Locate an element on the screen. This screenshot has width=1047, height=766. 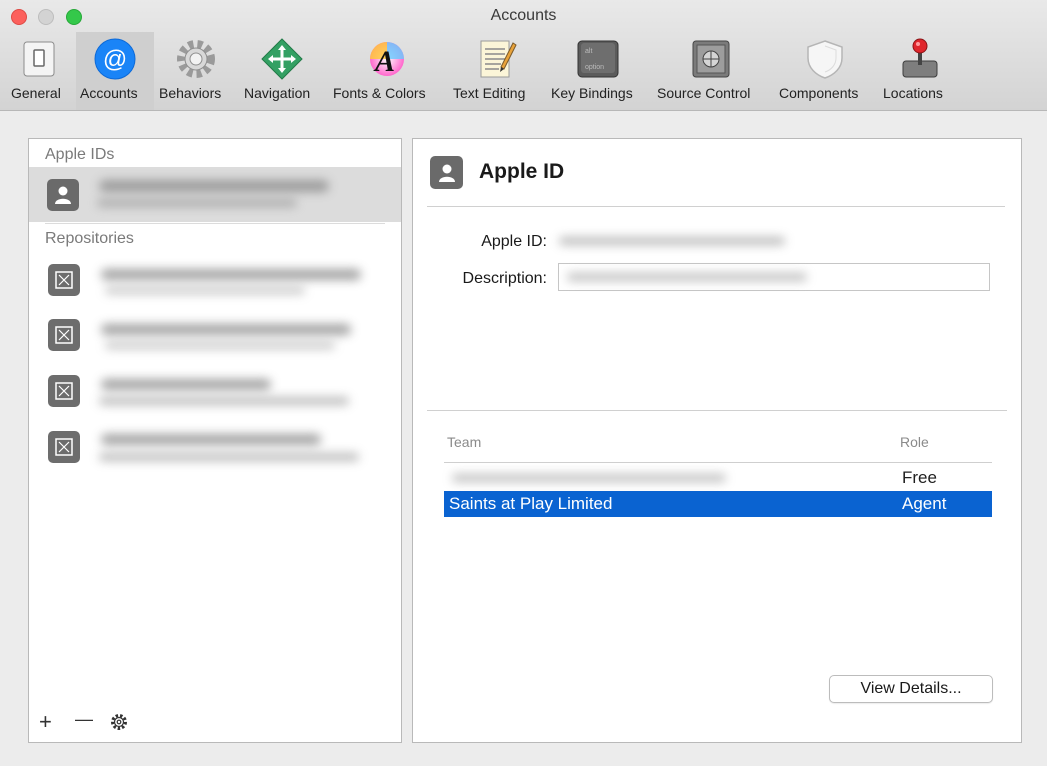
toolbar-label: Accounts is located at coordinates (109, 93).